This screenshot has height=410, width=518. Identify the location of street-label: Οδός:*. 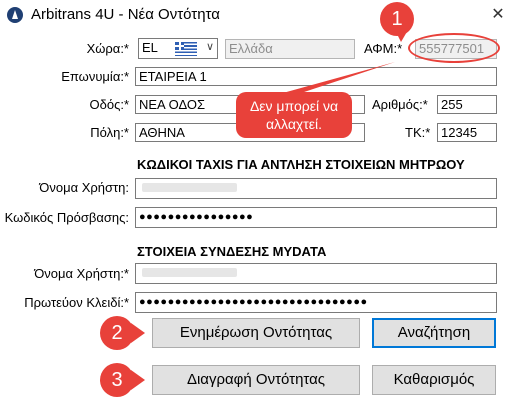
(109, 104).